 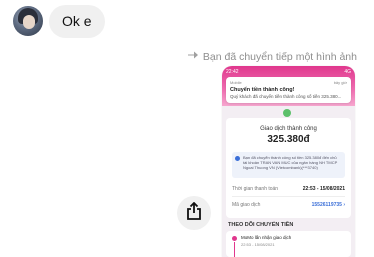 What do you see at coordinates (288, 205) in the screenshot?
I see `code-row: Mã giao dịch 15526119735 ›` at bounding box center [288, 205].